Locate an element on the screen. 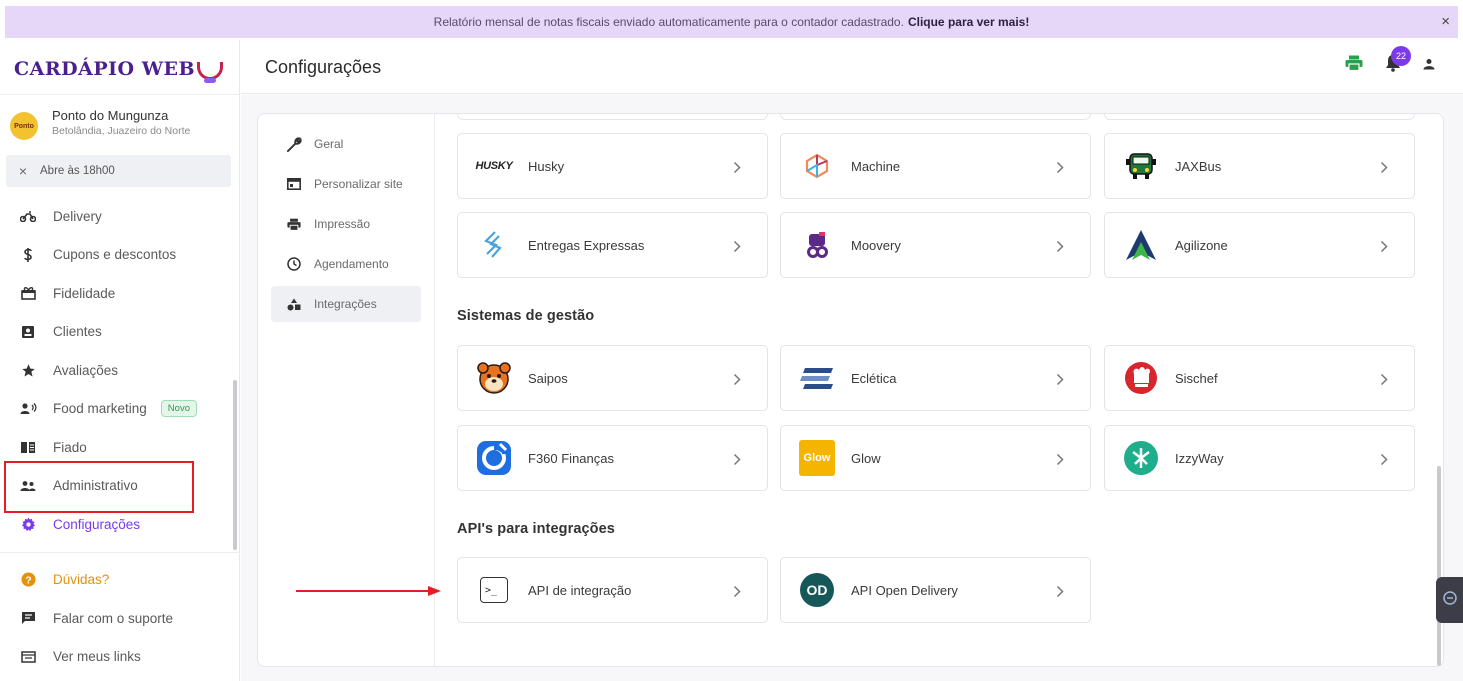 The image size is (1463, 681). banner-link: Clique para ver mais! is located at coordinates (968, 22).